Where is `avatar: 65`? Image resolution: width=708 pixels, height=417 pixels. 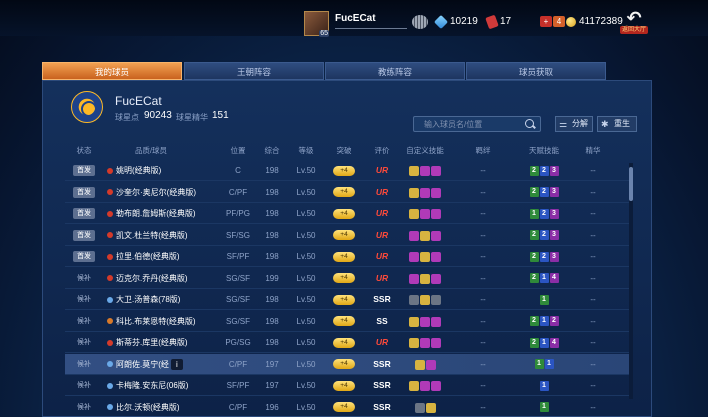 avatar: 65 is located at coordinates (316, 24).